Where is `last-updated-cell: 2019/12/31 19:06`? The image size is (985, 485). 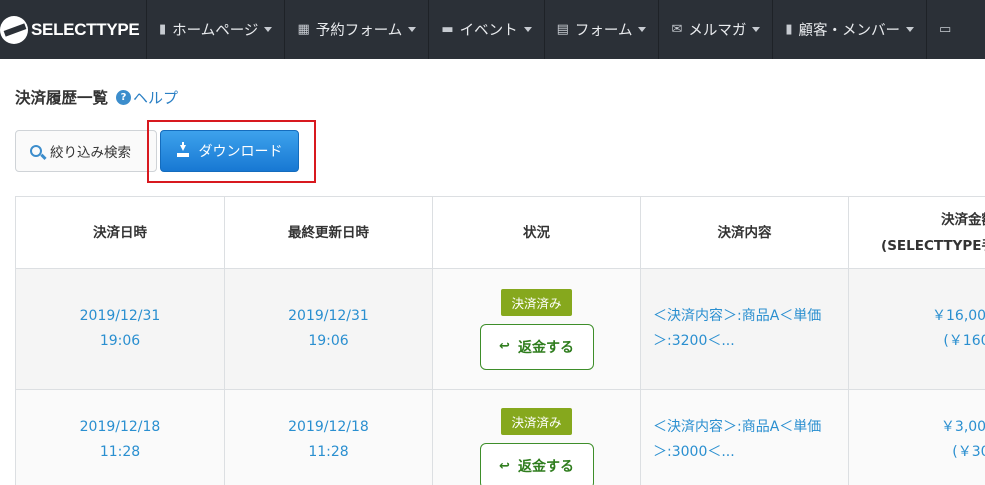
last-updated-cell: 2019/12/31 19:06 is located at coordinates (328, 329).